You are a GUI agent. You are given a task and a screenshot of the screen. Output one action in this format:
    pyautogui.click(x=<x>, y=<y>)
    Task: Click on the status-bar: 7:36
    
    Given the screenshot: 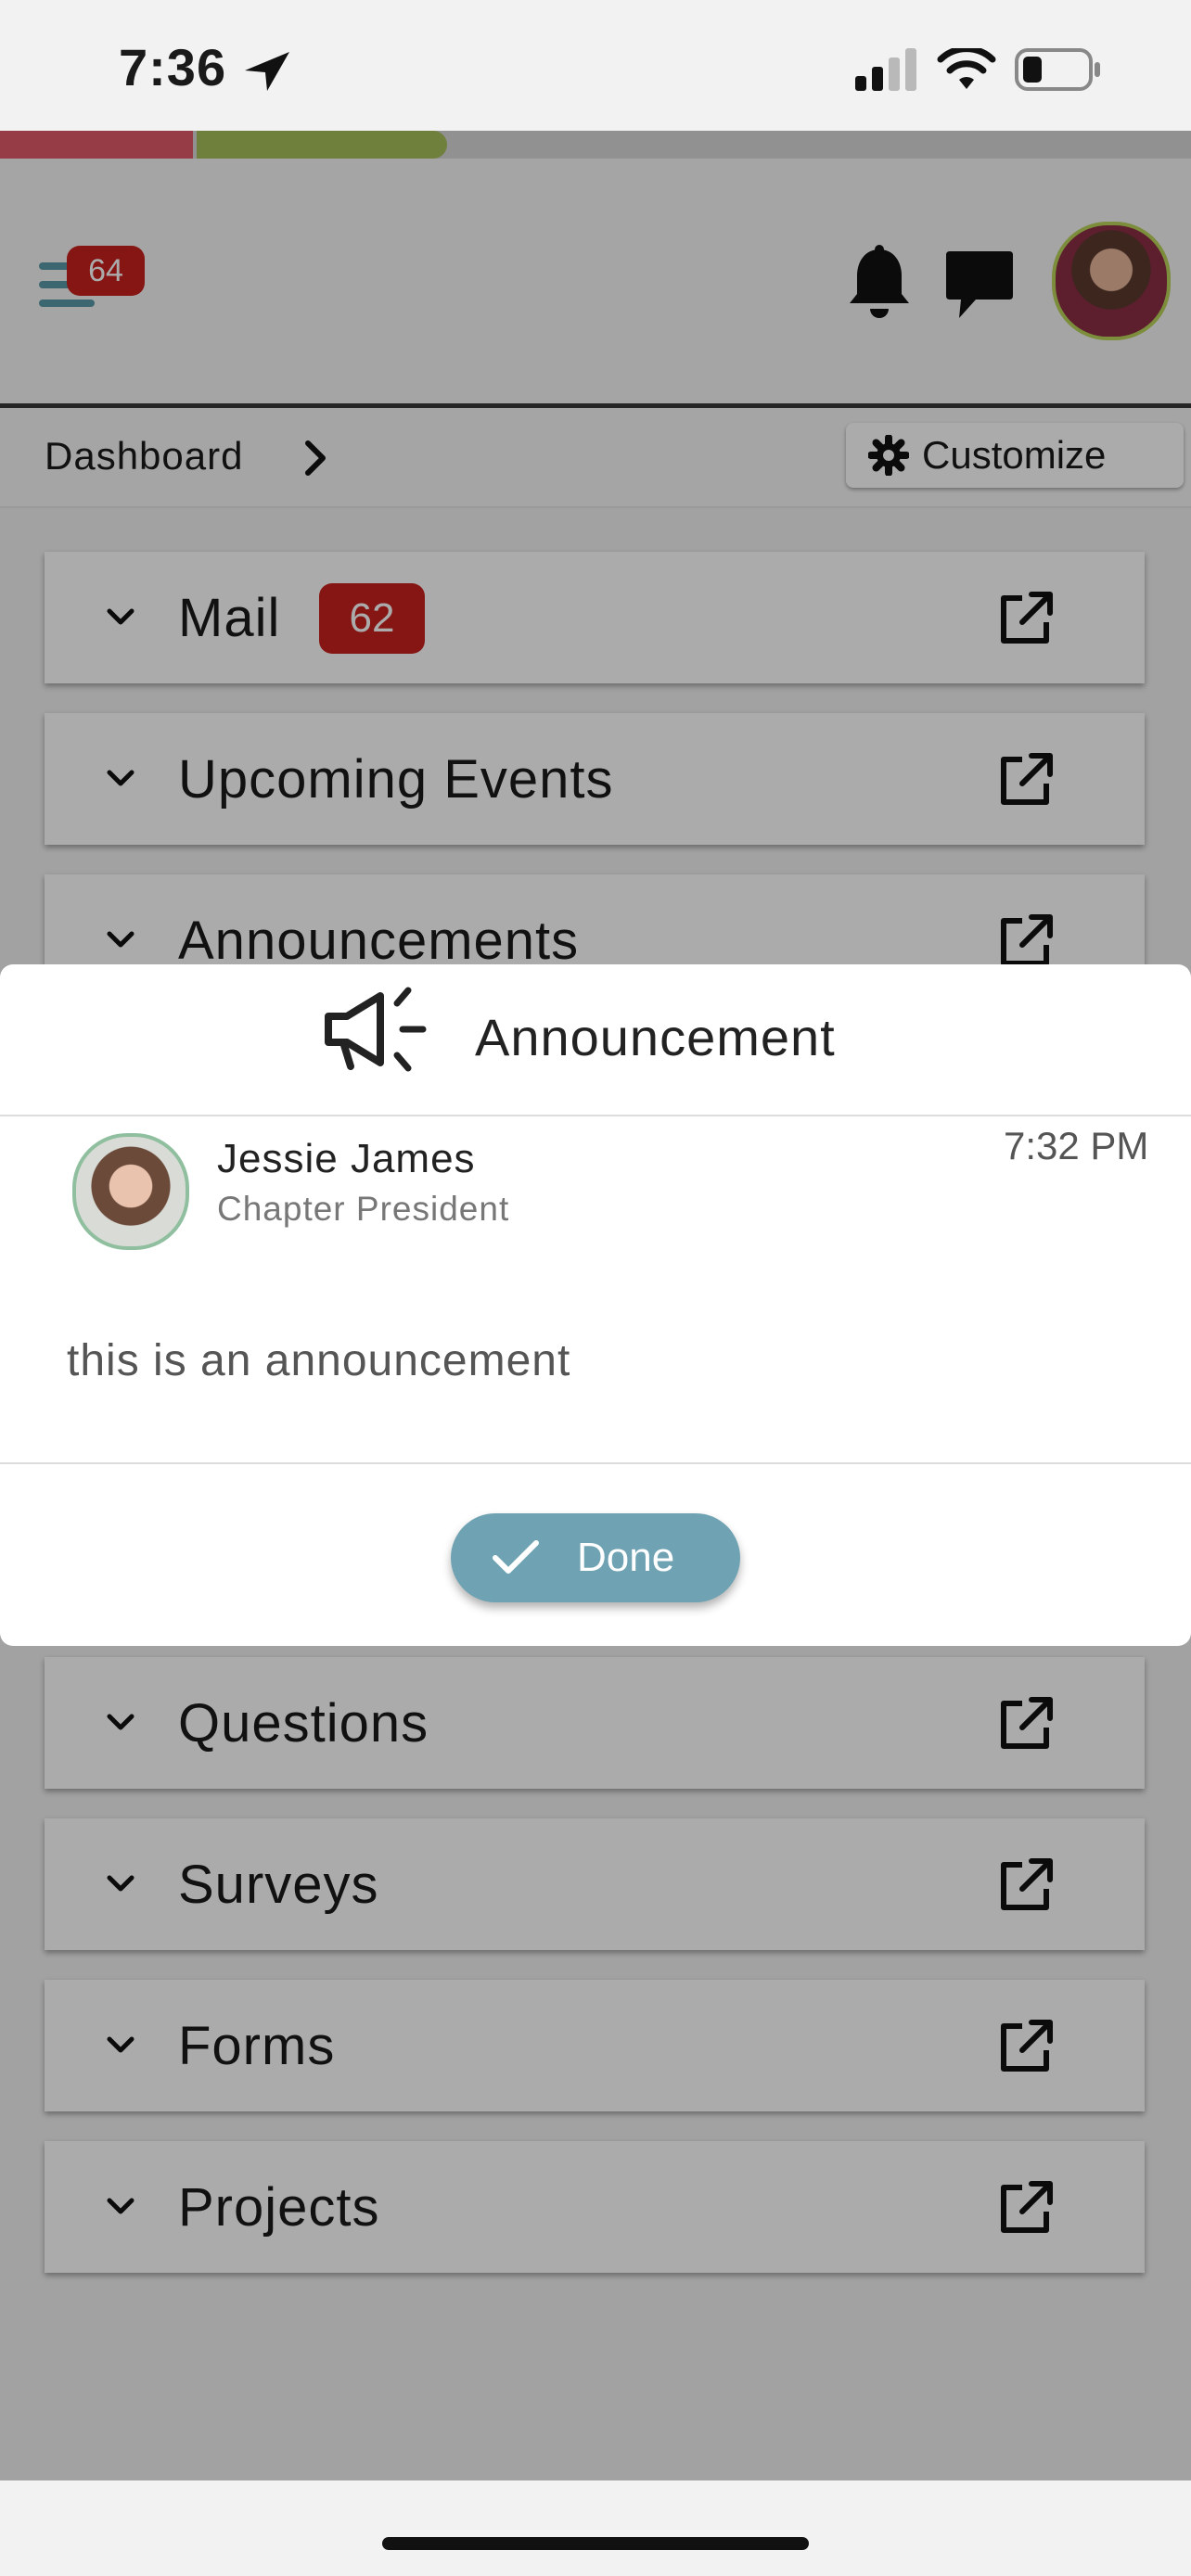 What is the action you would take?
    pyautogui.click(x=595, y=66)
    